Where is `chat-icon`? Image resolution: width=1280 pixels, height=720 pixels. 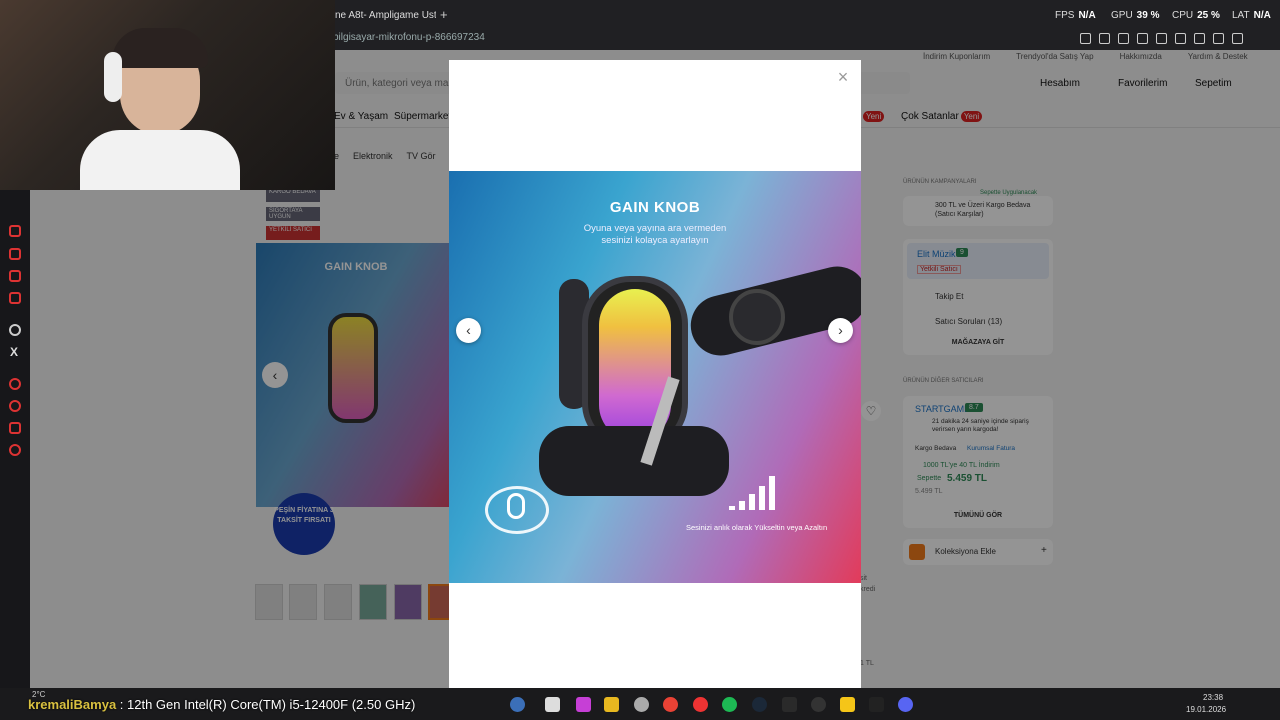
chat-icon is located at coordinates (15, 428).